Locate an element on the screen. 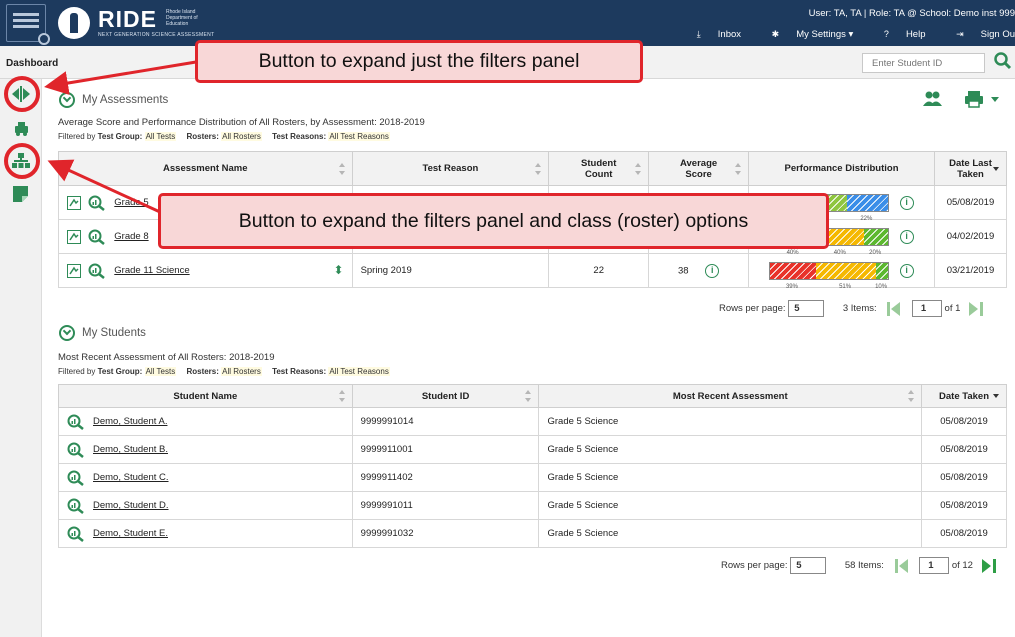  my-students-heading: My Students is located at coordinates (102, 333).